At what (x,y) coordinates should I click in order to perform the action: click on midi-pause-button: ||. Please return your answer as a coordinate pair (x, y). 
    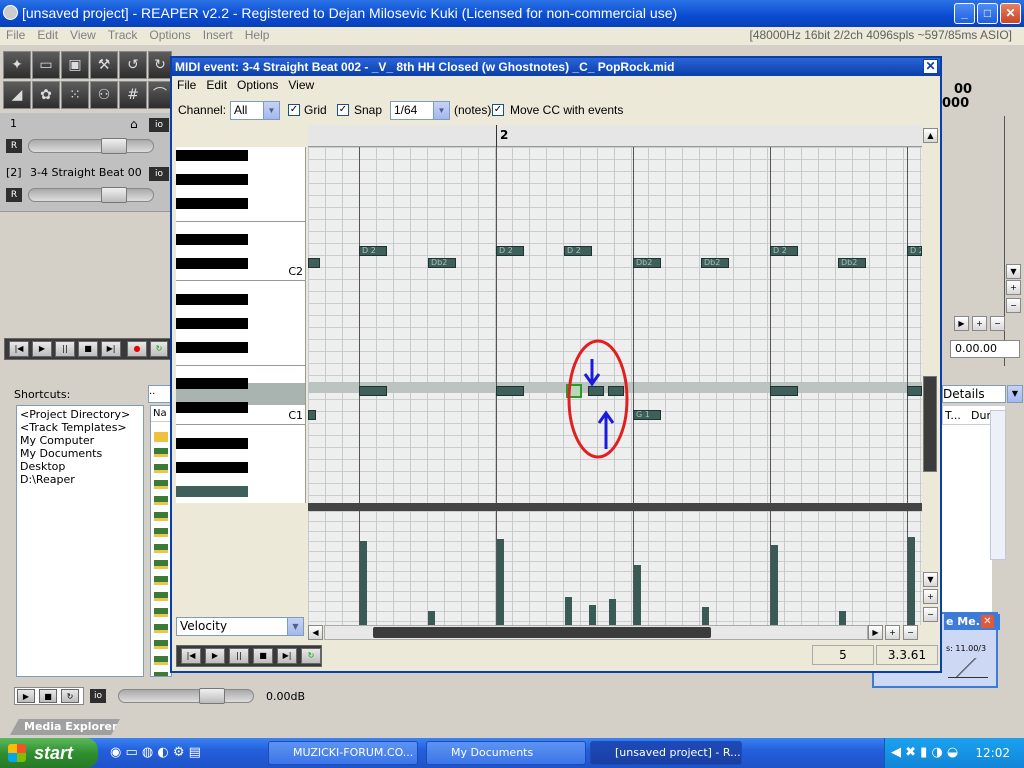
    Looking at the image, I should click on (239, 656).